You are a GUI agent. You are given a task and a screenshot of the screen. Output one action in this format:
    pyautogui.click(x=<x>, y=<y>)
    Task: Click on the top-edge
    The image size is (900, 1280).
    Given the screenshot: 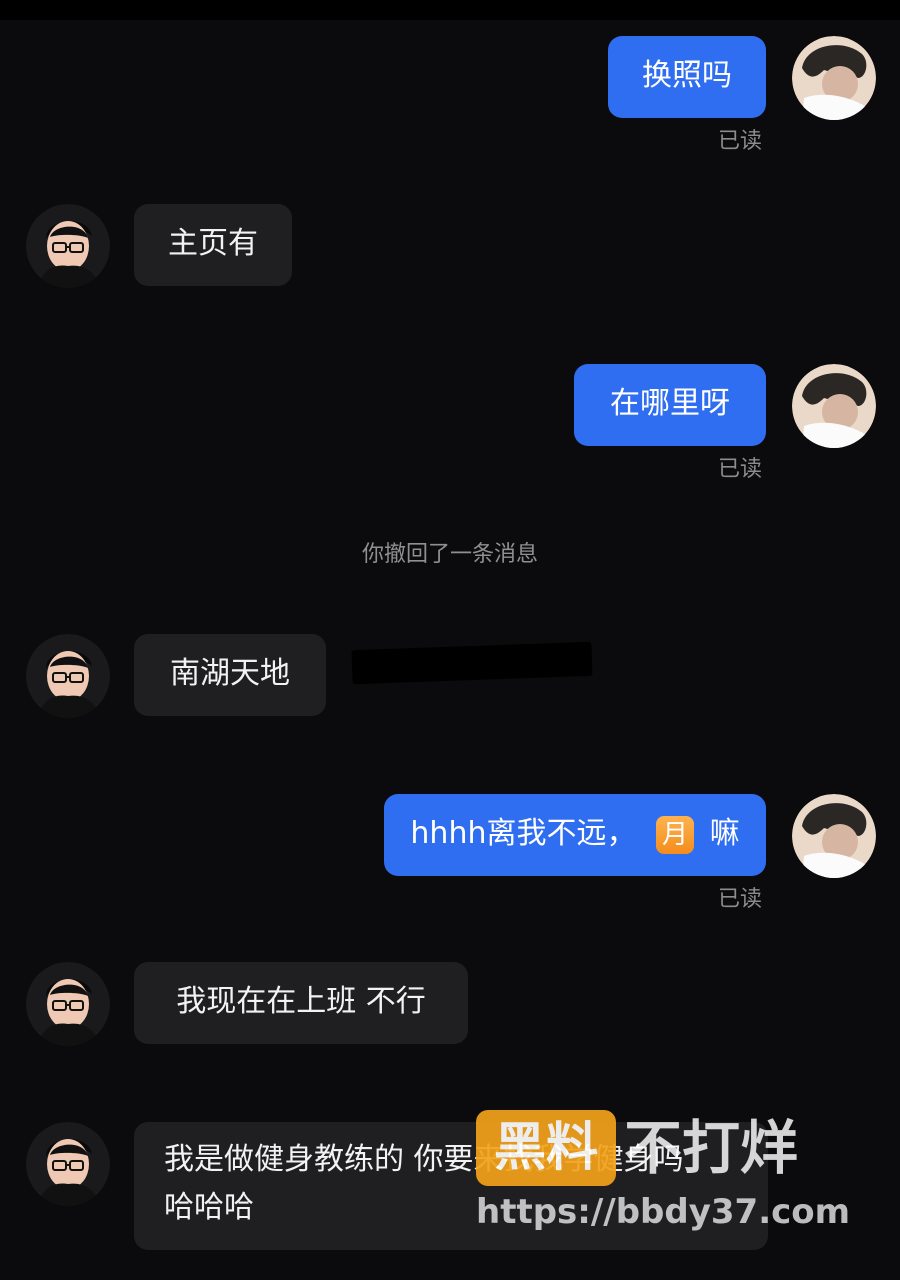 What is the action you would take?
    pyautogui.click(x=450, y=10)
    